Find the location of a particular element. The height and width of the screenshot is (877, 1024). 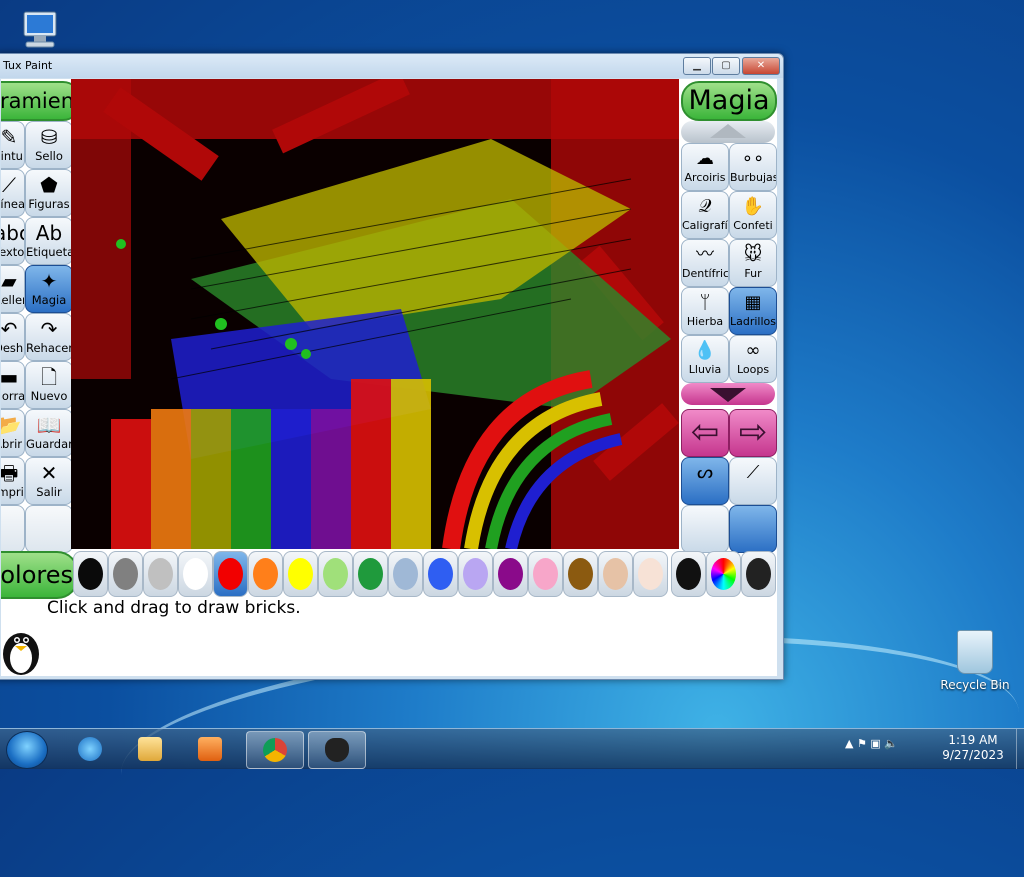

tool-shapes: ⬟ Figuras is located at coordinates (49, 193).